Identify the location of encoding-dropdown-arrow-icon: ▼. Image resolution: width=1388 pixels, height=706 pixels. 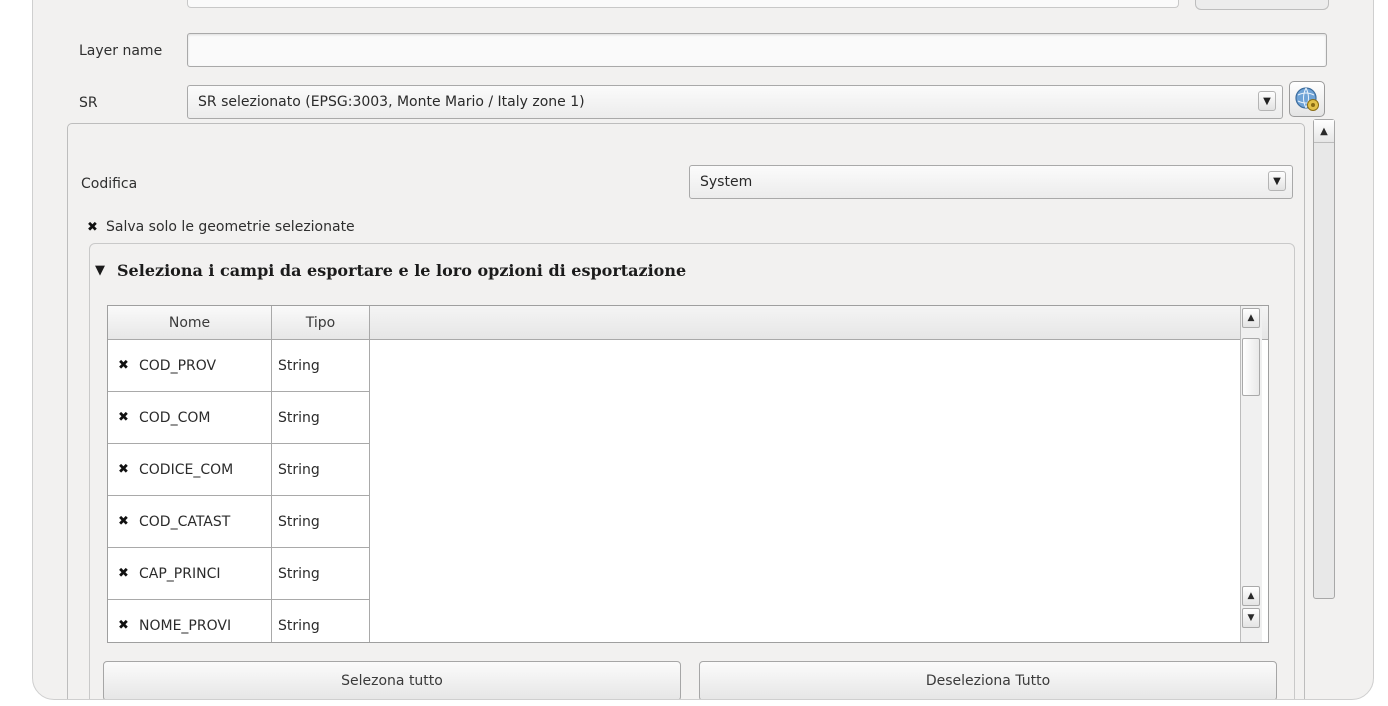
(1277, 181).